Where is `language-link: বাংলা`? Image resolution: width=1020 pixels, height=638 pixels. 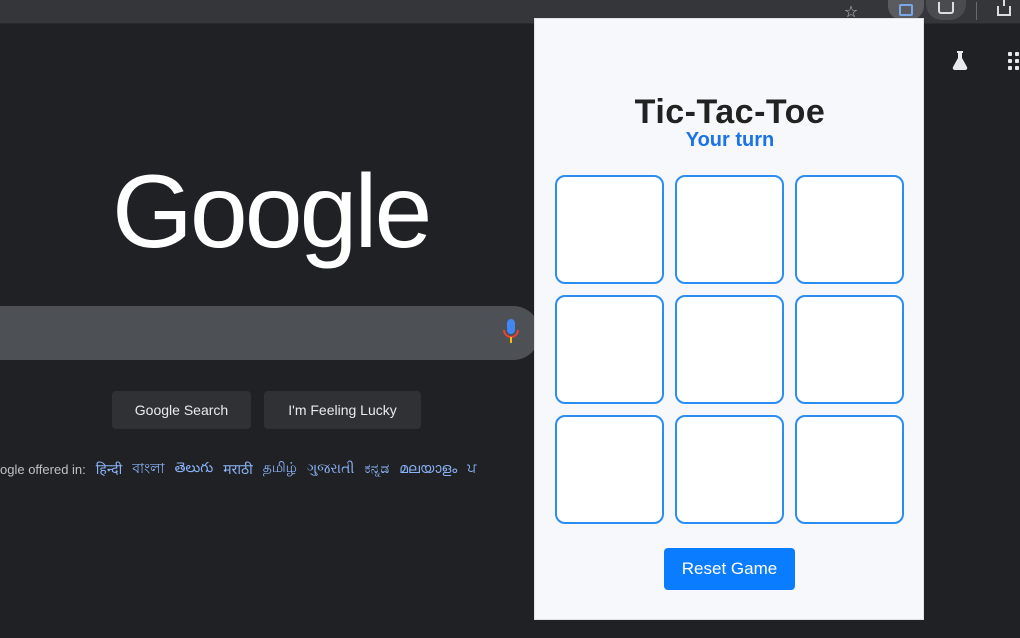
language-link: বাংলা is located at coordinates (148, 469).